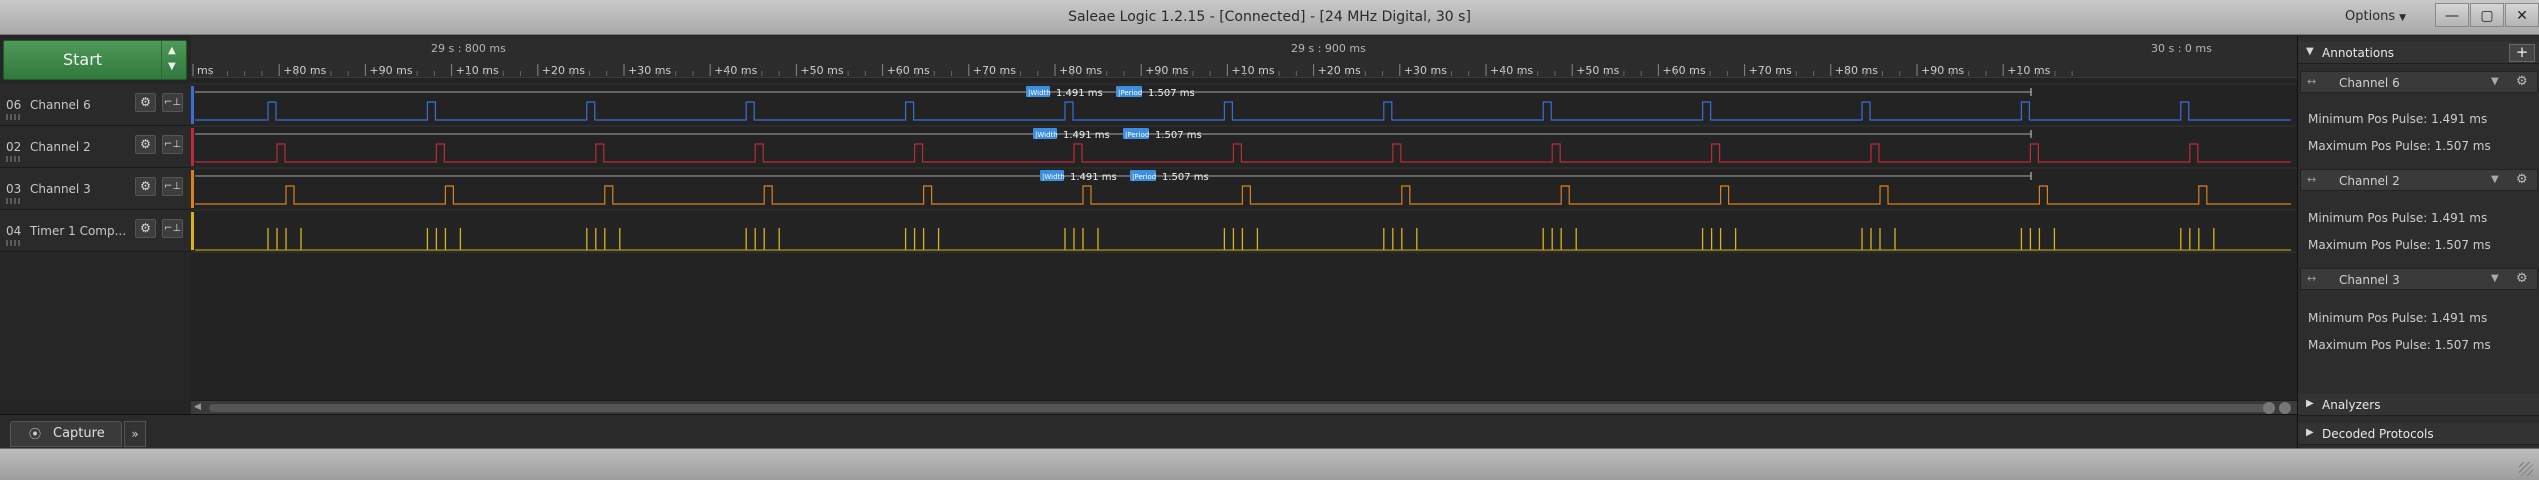  I want to click on channel-number: 06, so click(14, 105).